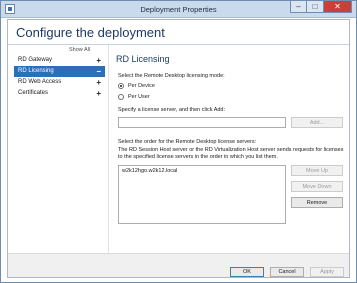 This screenshot has height=283, width=357. I want to click on move-up-button: Move Up, so click(317, 170).